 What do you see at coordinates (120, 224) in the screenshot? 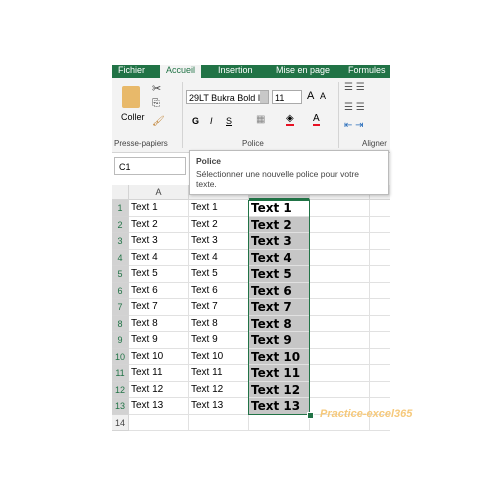
I see `row-header: 2` at bounding box center [120, 224].